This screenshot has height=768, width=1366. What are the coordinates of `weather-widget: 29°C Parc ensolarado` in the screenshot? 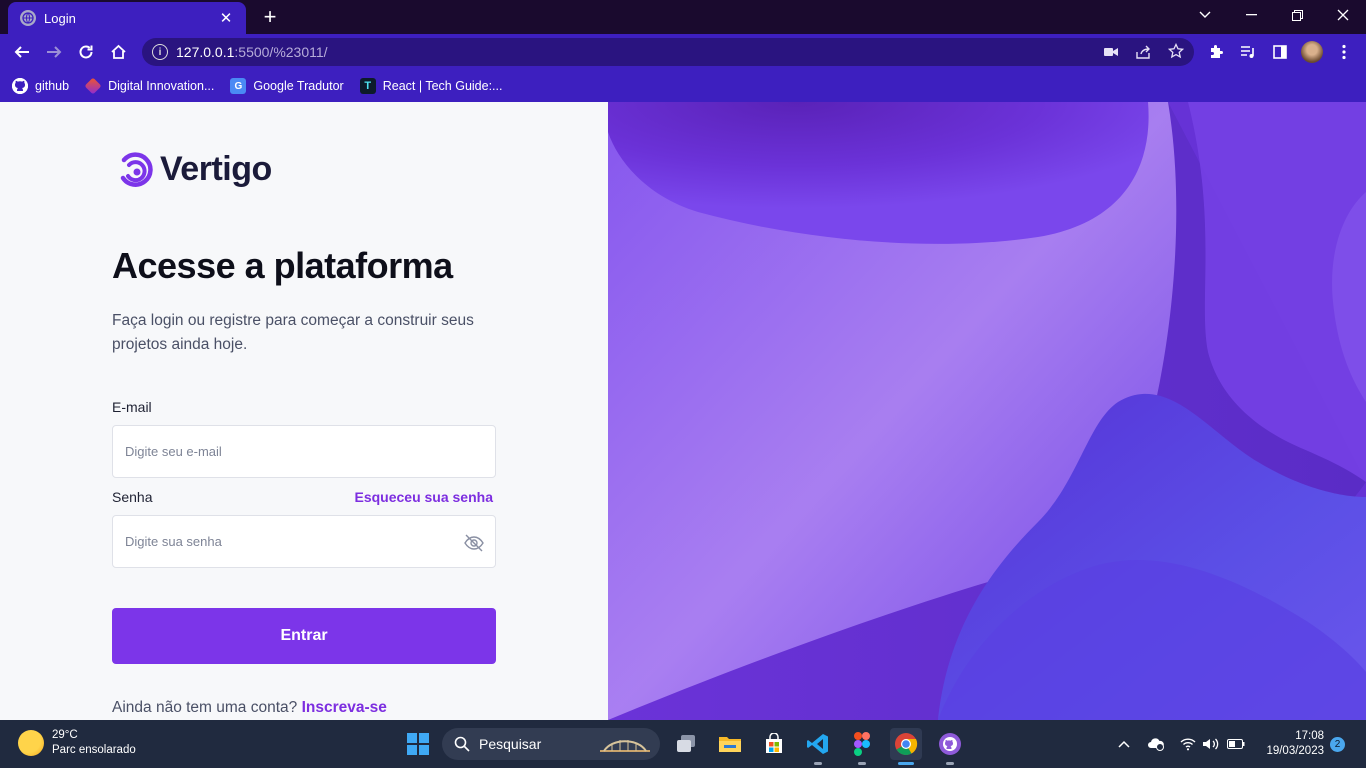 It's located at (77, 743).